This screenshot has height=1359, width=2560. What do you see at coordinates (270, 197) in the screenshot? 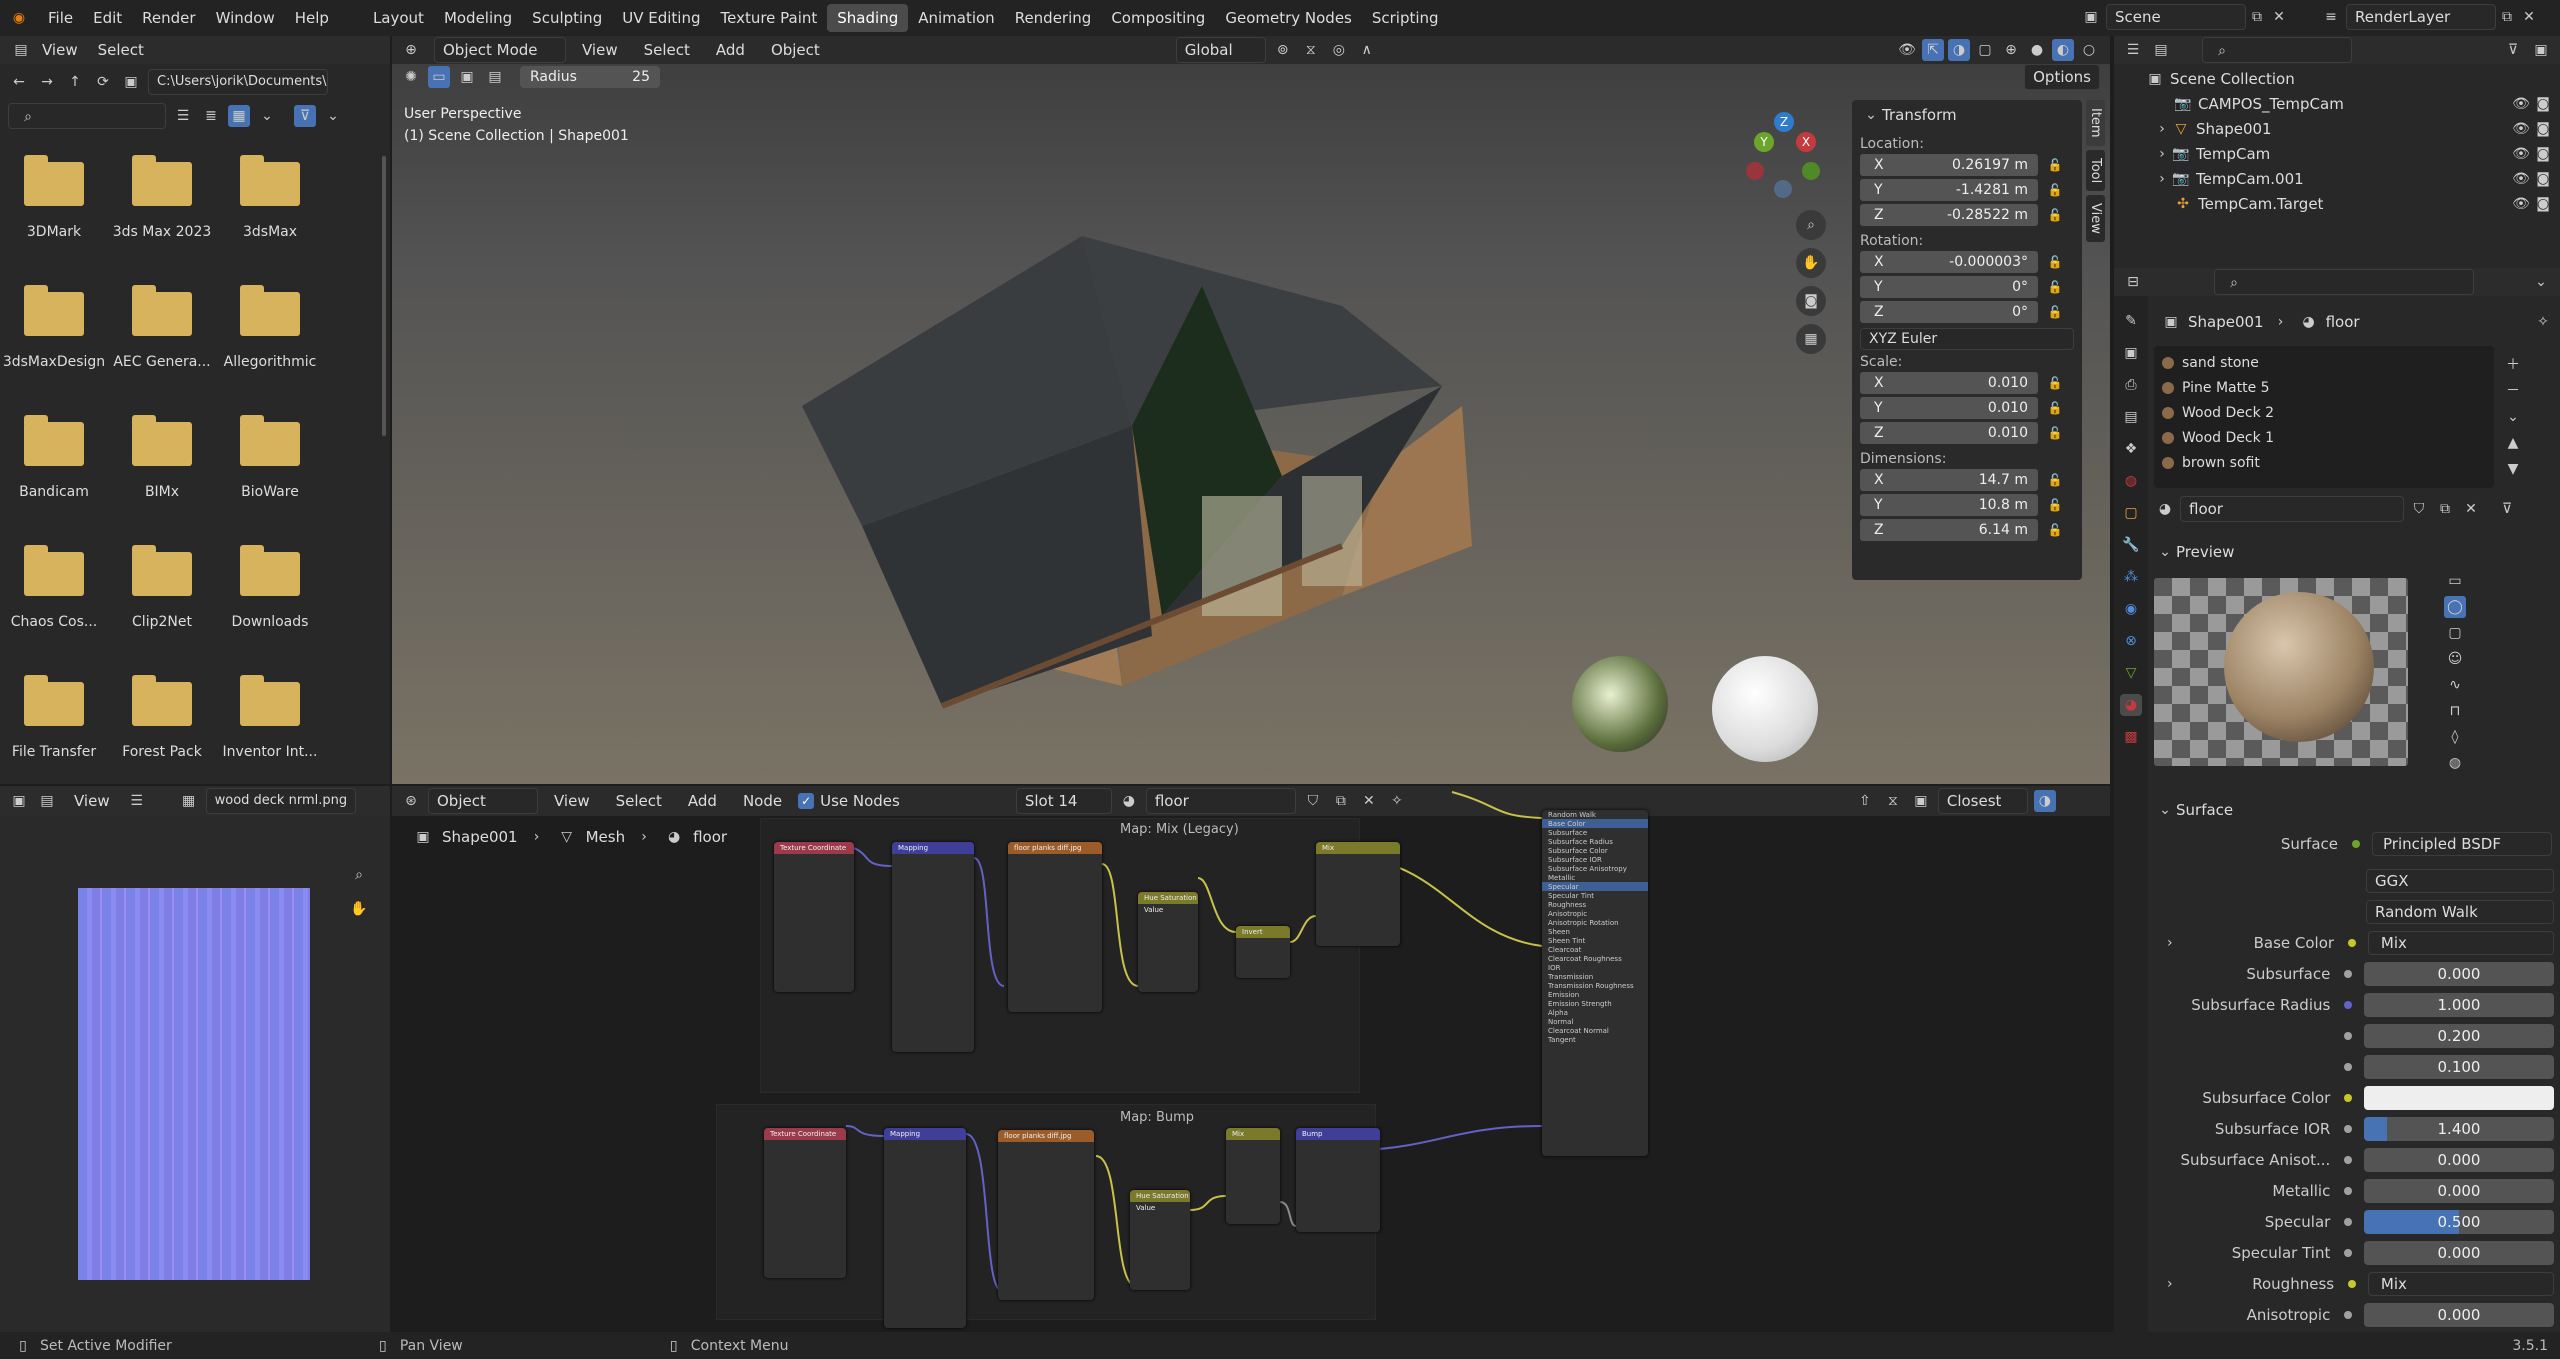
I see `file-item: 3dsMax` at bounding box center [270, 197].